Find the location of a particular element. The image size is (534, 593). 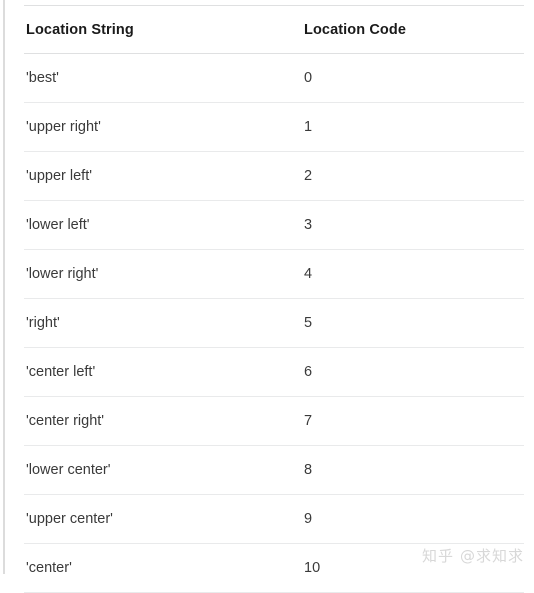

table-header: Location String Location Code is located at coordinates (274, 29).